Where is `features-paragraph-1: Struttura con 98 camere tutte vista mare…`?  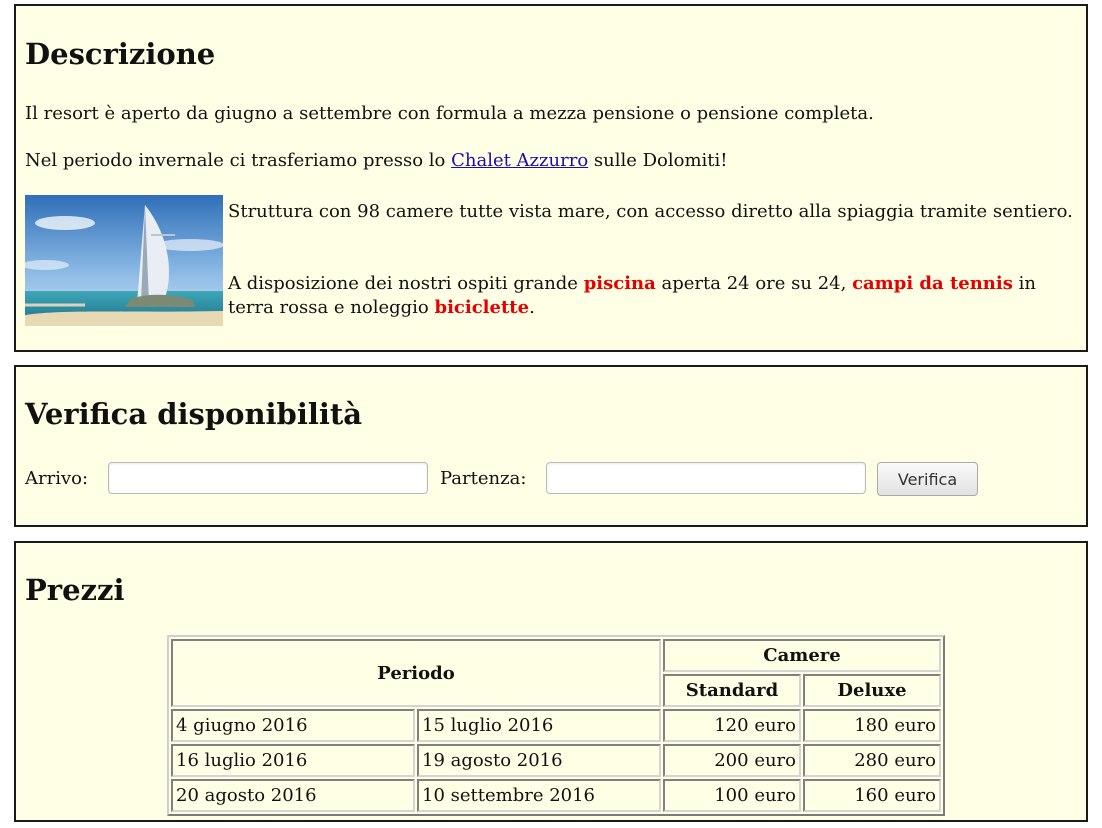
features-paragraph-1: Struttura con 98 camere tutte vista mare… is located at coordinates (650, 211).